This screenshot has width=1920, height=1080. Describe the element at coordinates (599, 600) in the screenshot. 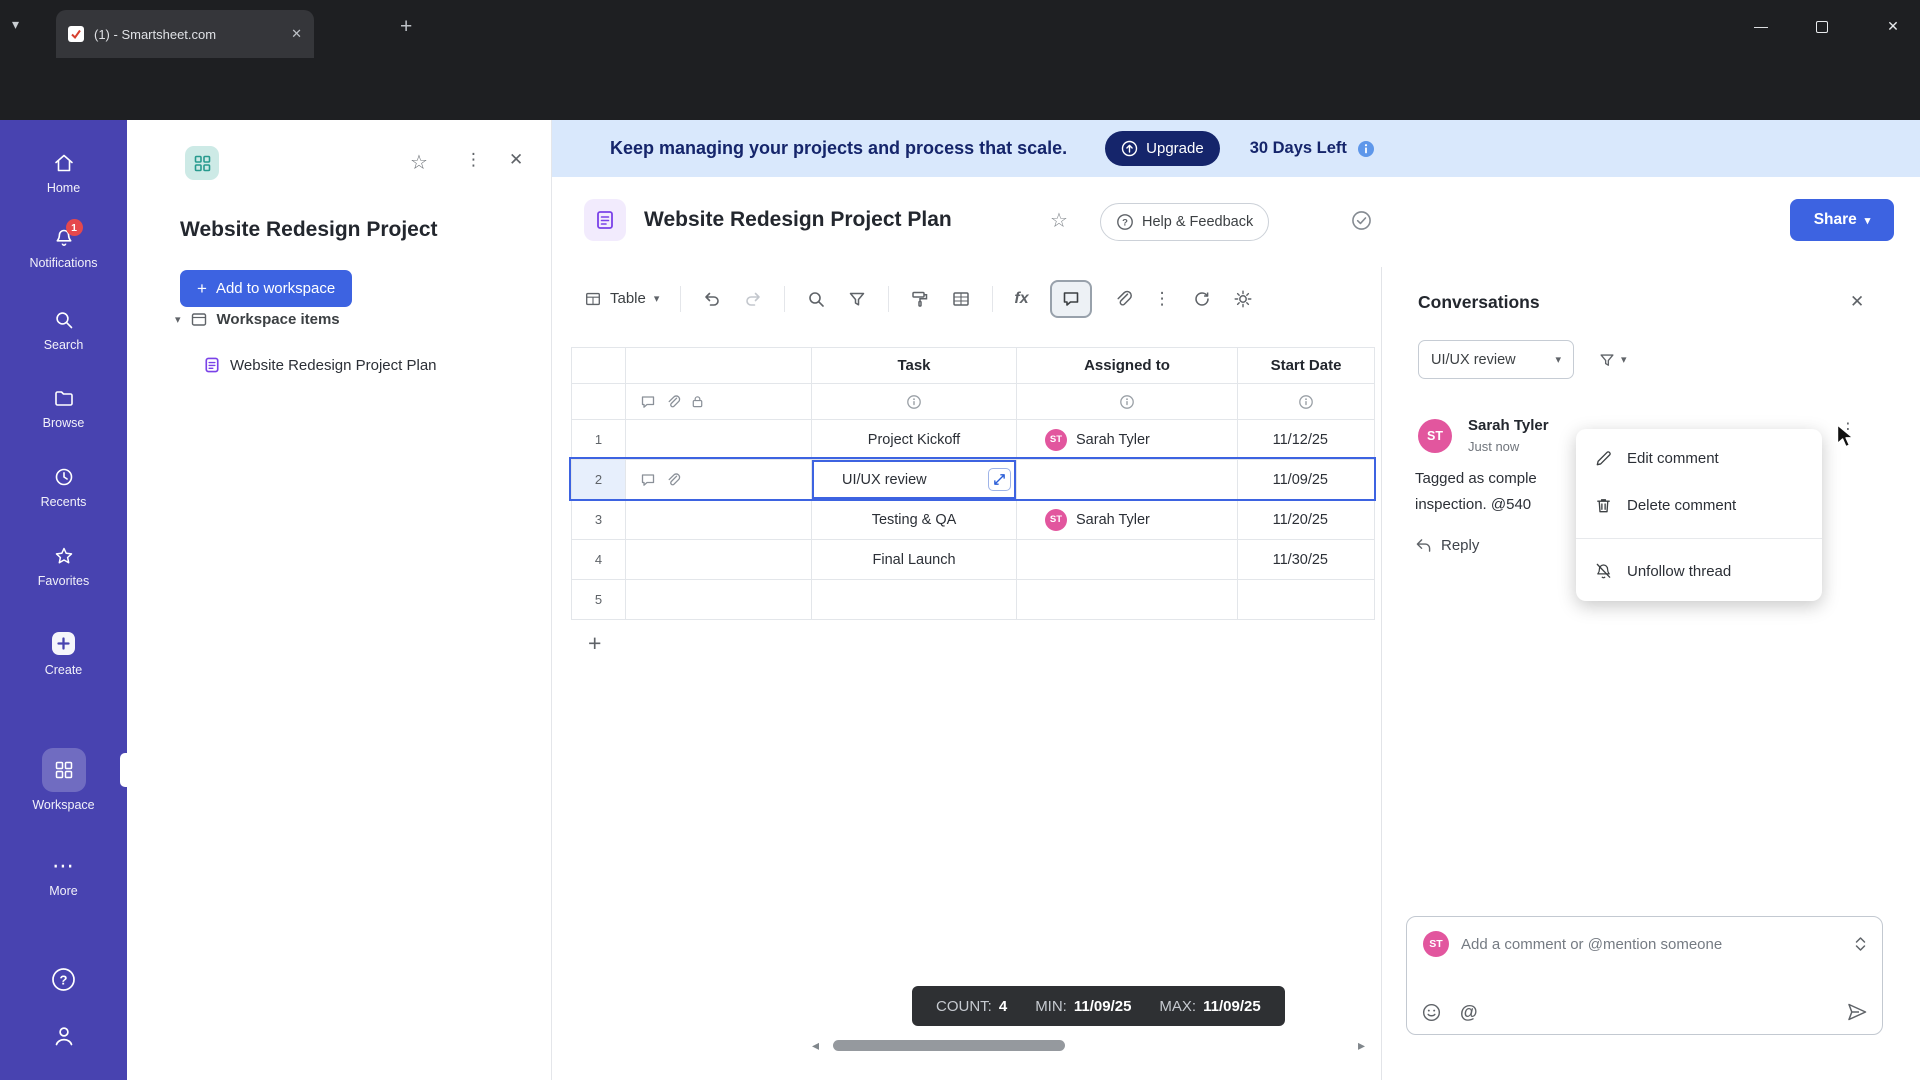

I see `row-number: 5` at that location.